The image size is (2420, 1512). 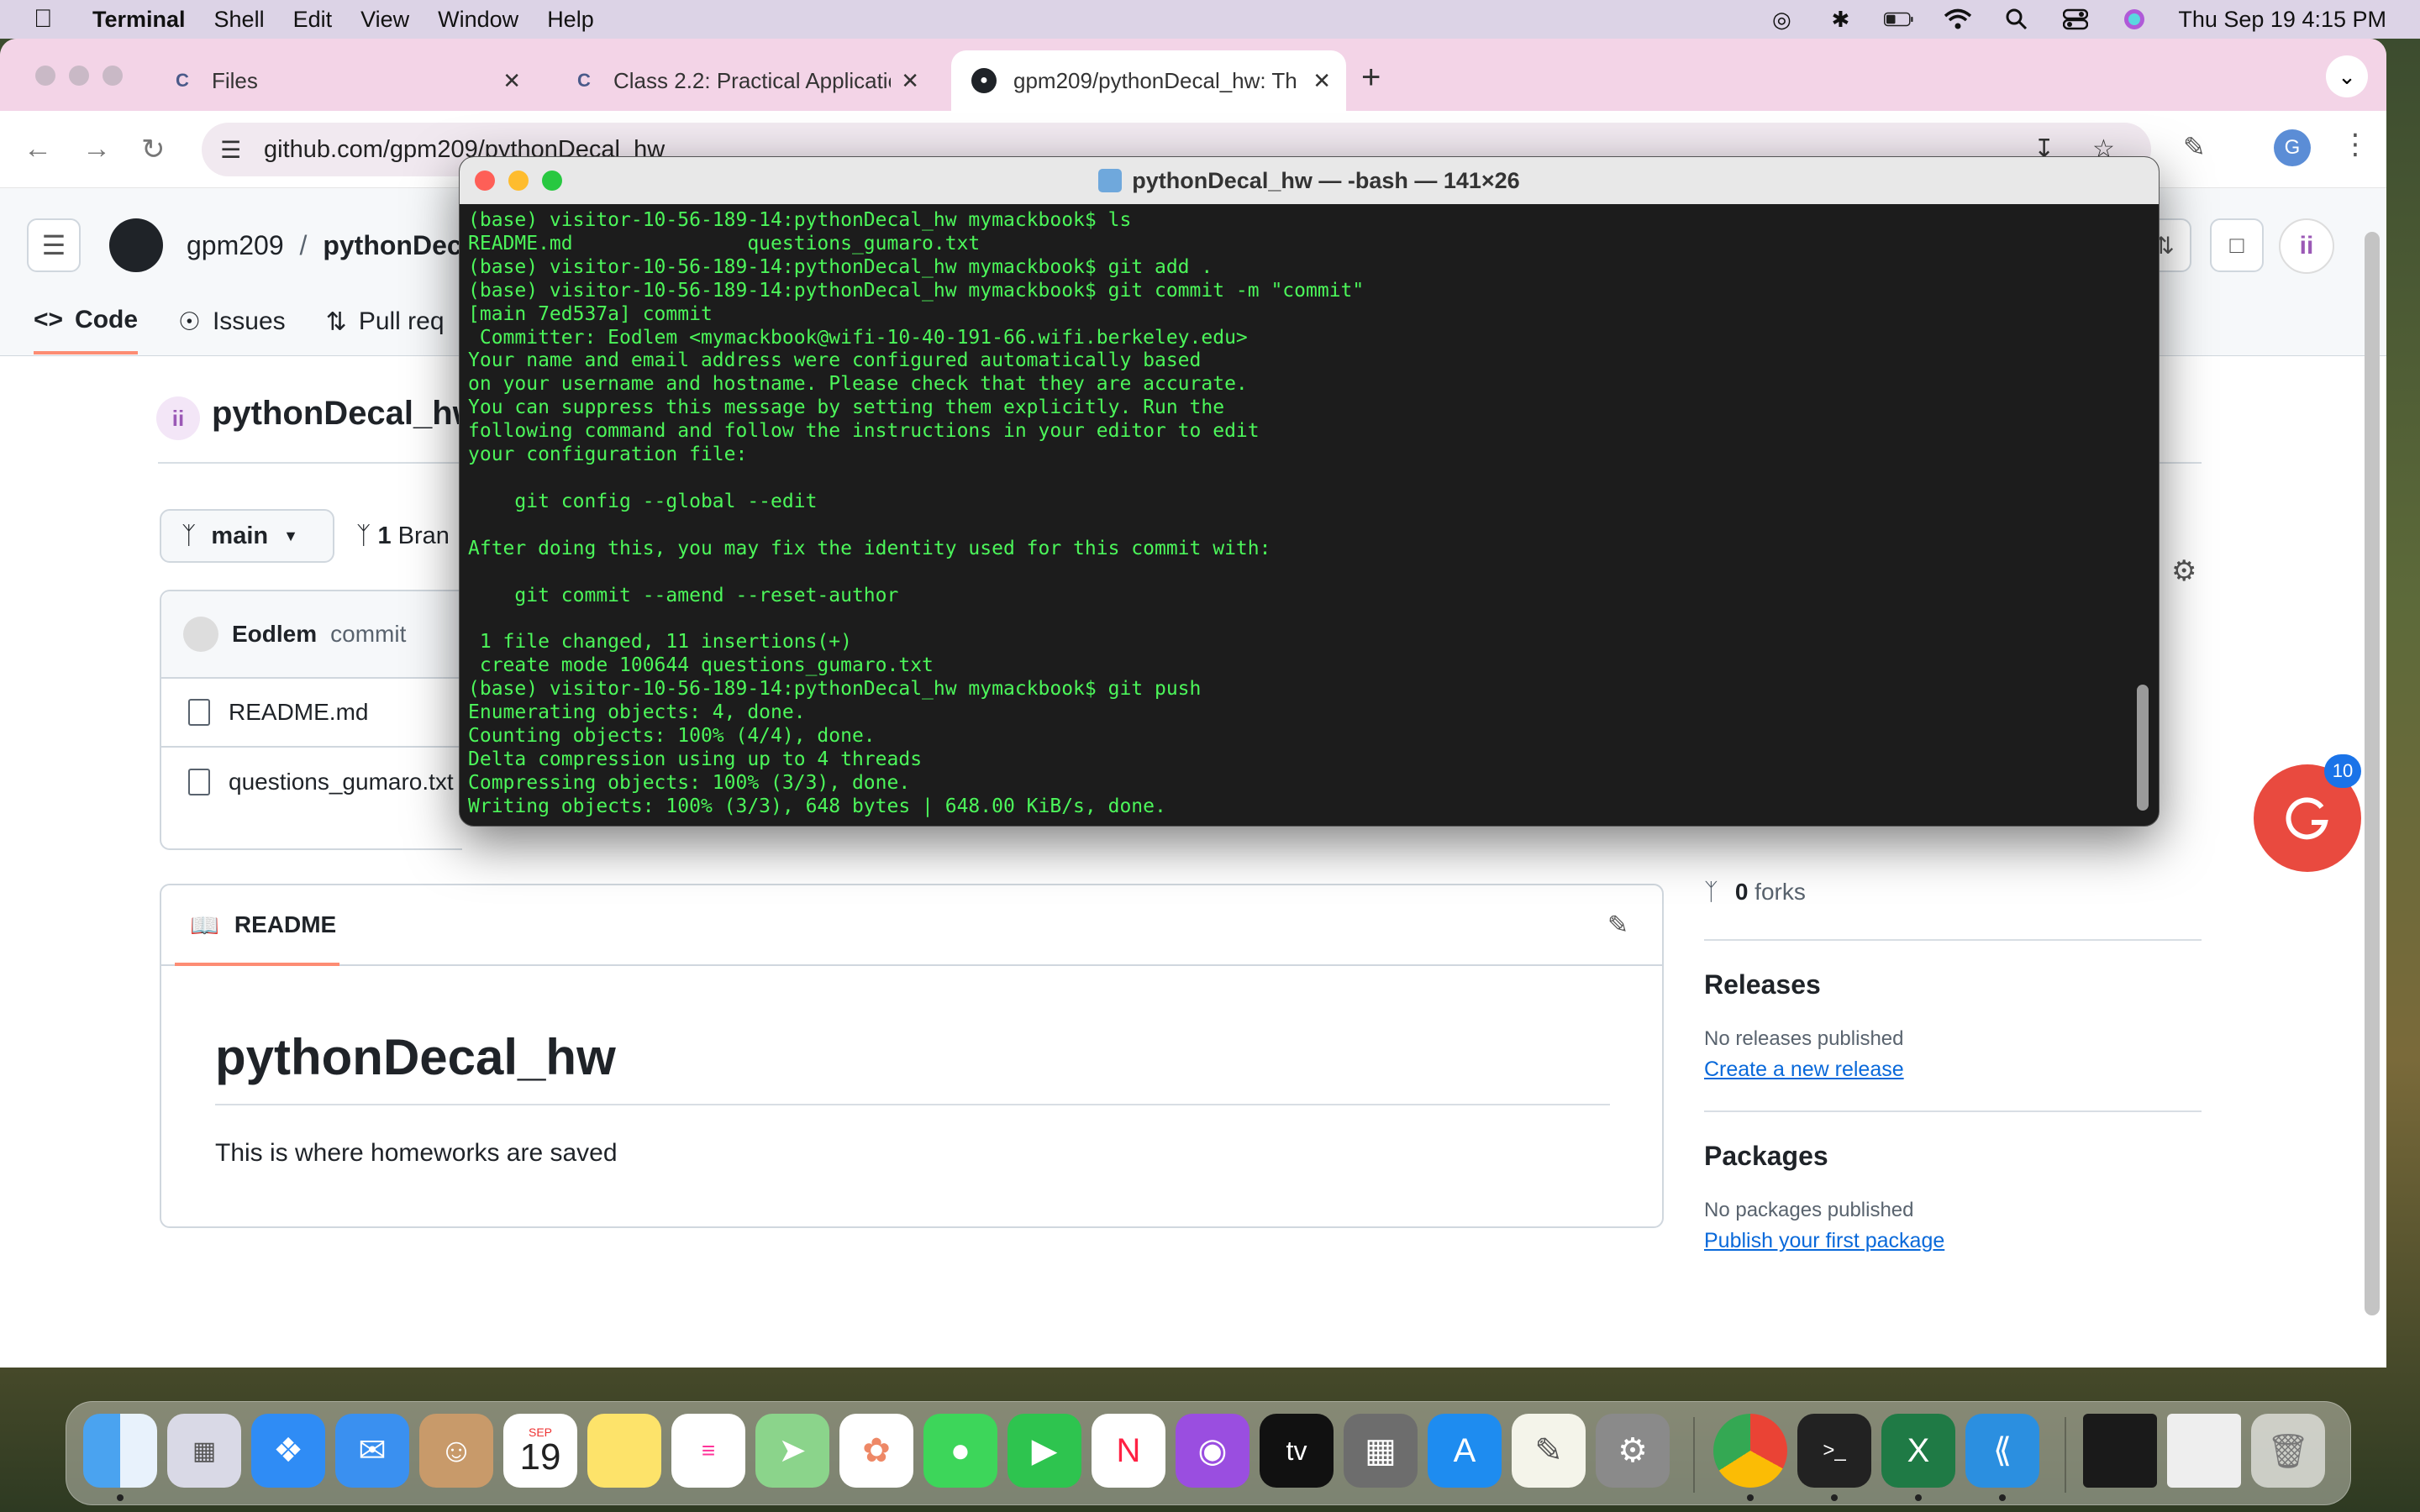 I want to click on tab-issues: ☉ Issues, so click(x=232, y=330).